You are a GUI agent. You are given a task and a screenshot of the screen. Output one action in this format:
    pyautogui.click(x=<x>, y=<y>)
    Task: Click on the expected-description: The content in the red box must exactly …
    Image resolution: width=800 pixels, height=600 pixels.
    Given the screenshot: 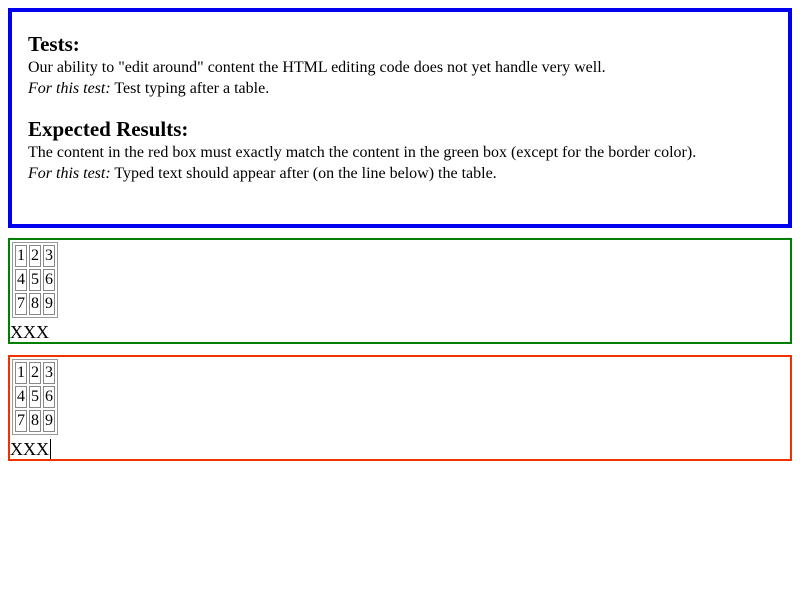 What is the action you would take?
    pyautogui.click(x=362, y=152)
    